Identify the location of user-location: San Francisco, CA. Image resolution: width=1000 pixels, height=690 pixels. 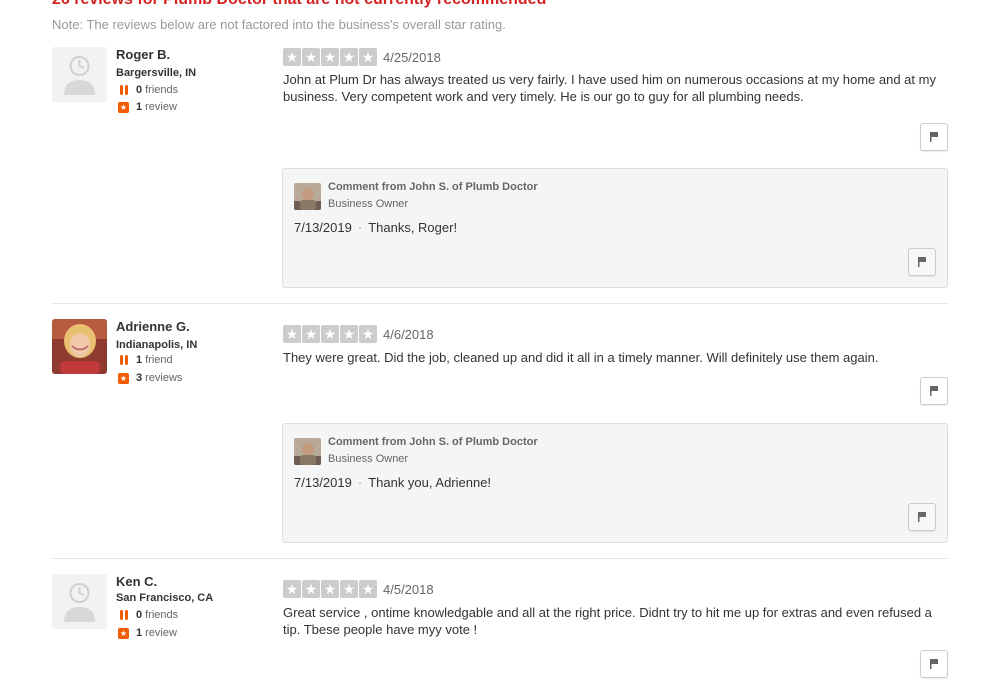
(165, 598).